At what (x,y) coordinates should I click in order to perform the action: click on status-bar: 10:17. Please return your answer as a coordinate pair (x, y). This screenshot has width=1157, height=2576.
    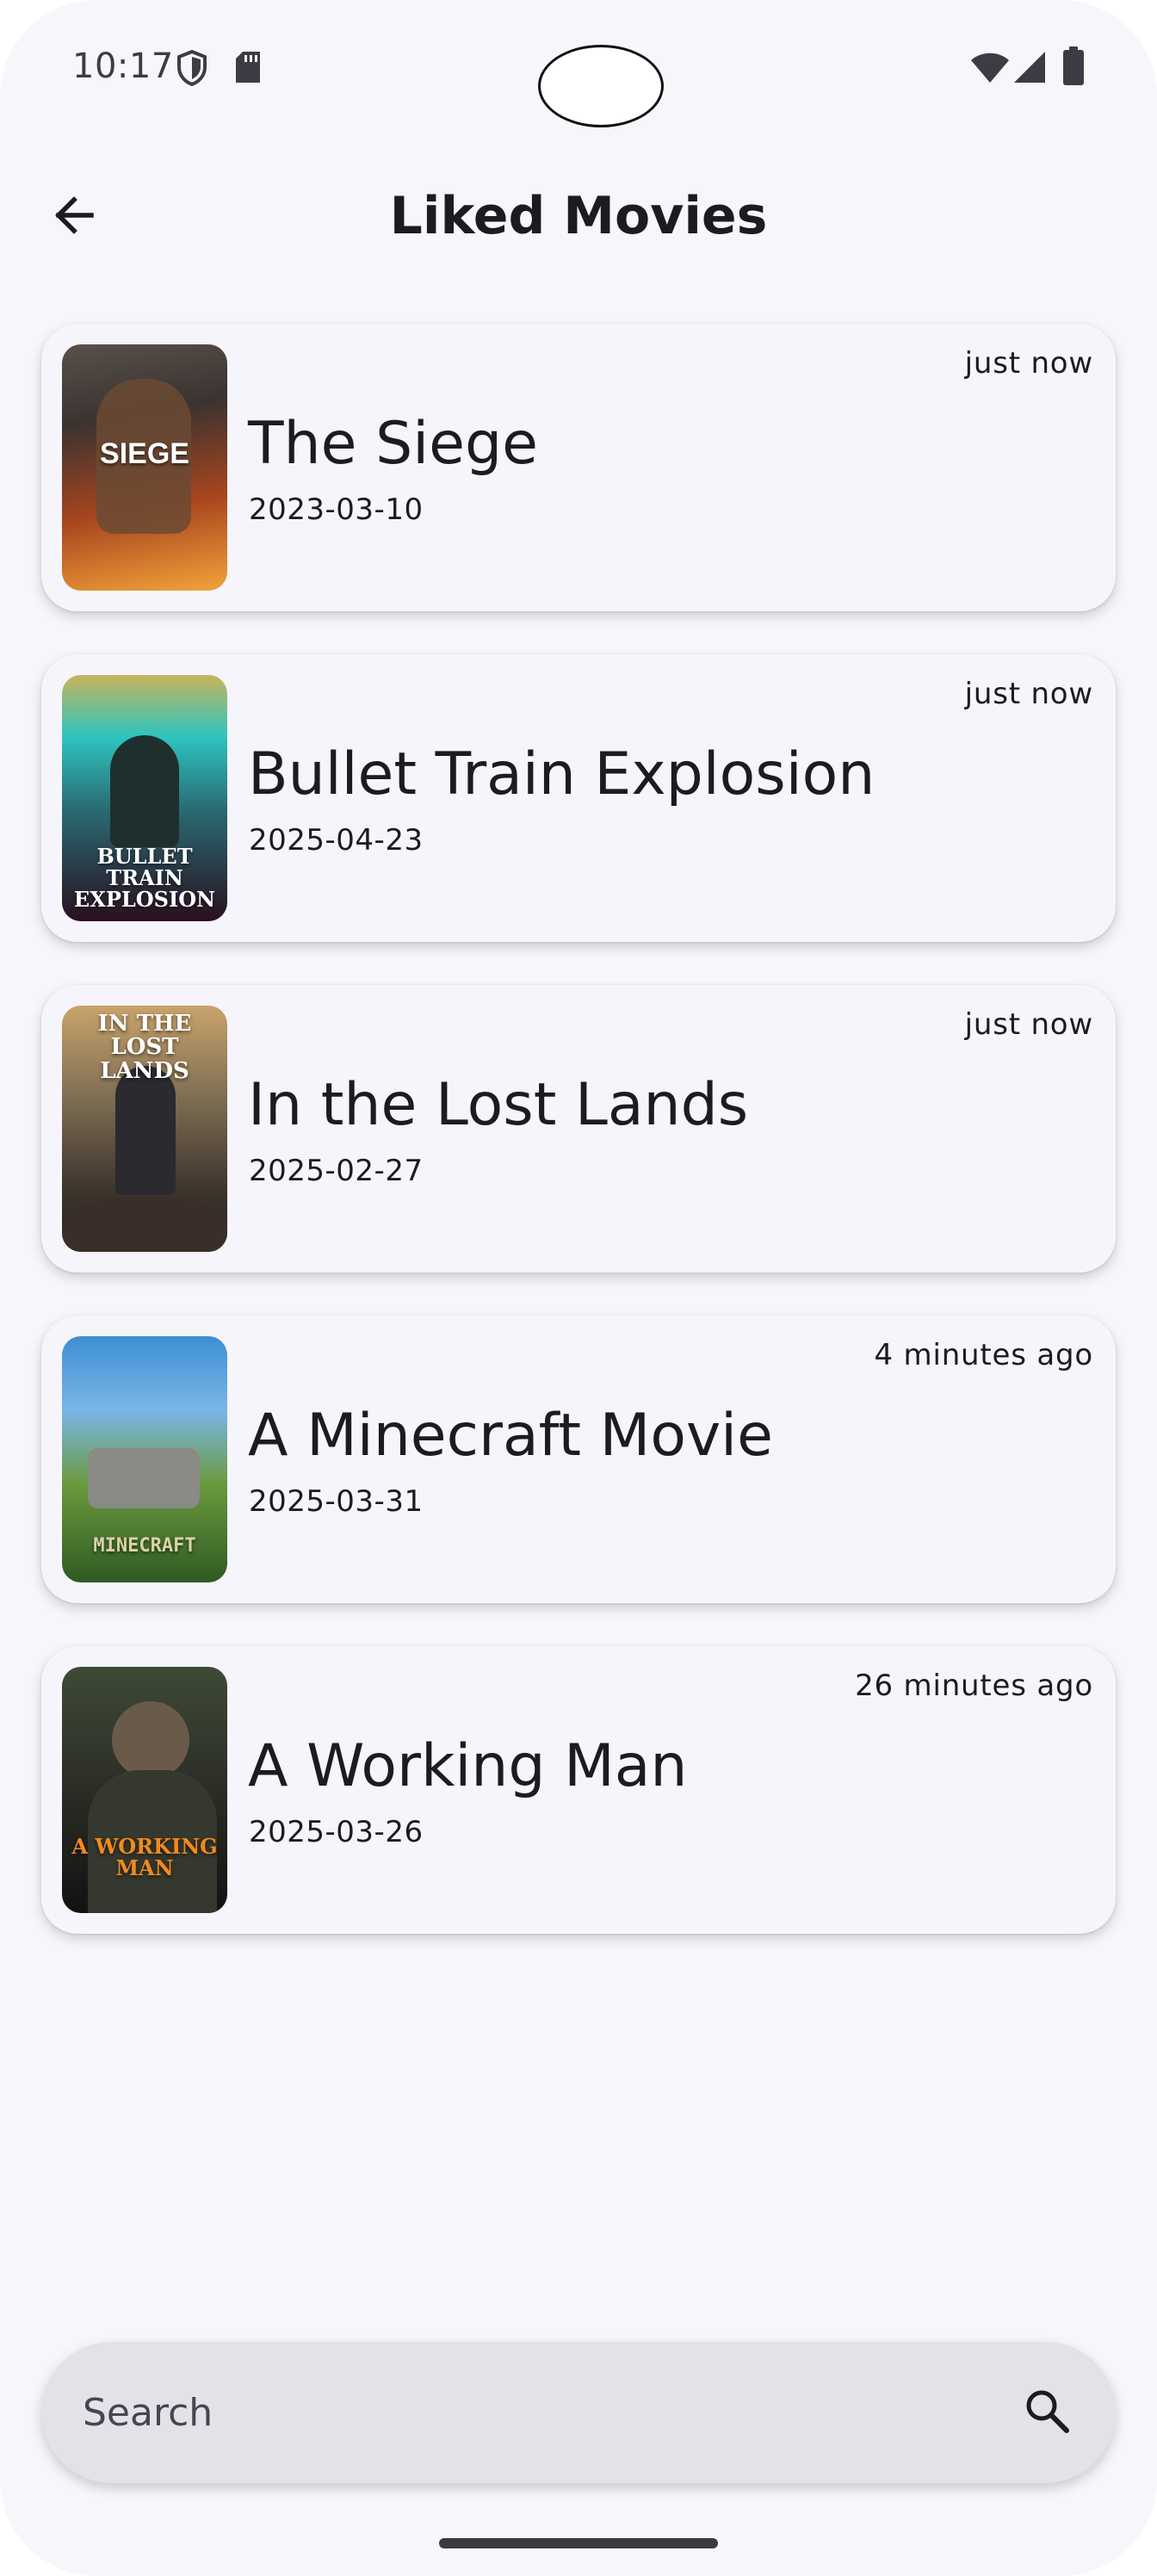
    Looking at the image, I should click on (579, 69).